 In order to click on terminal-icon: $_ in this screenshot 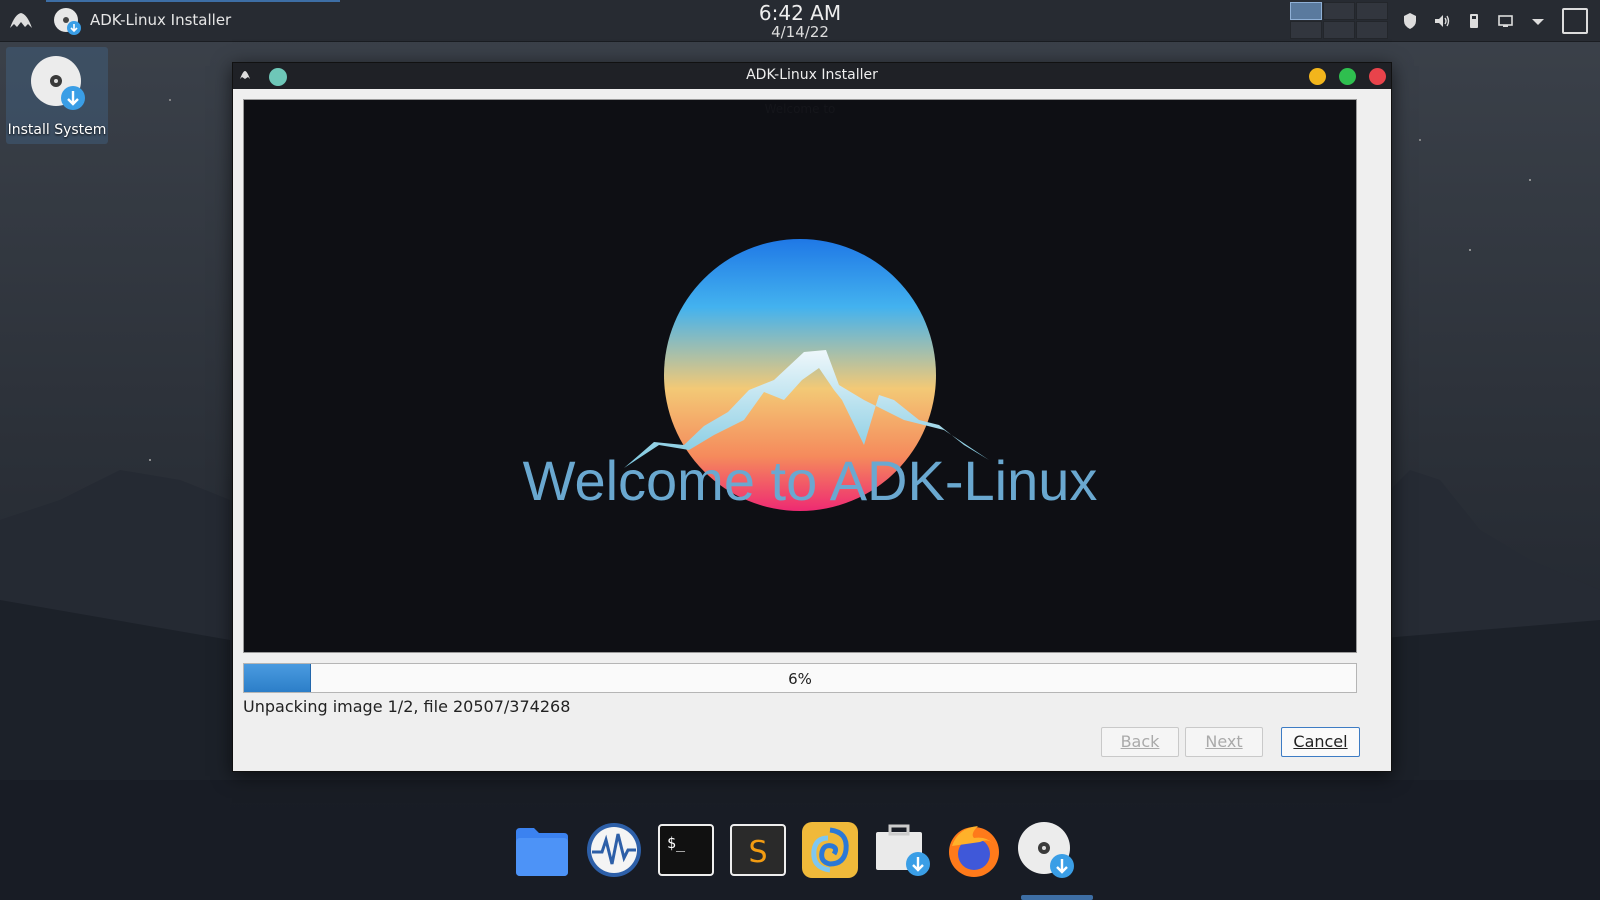, I will do `click(686, 850)`.